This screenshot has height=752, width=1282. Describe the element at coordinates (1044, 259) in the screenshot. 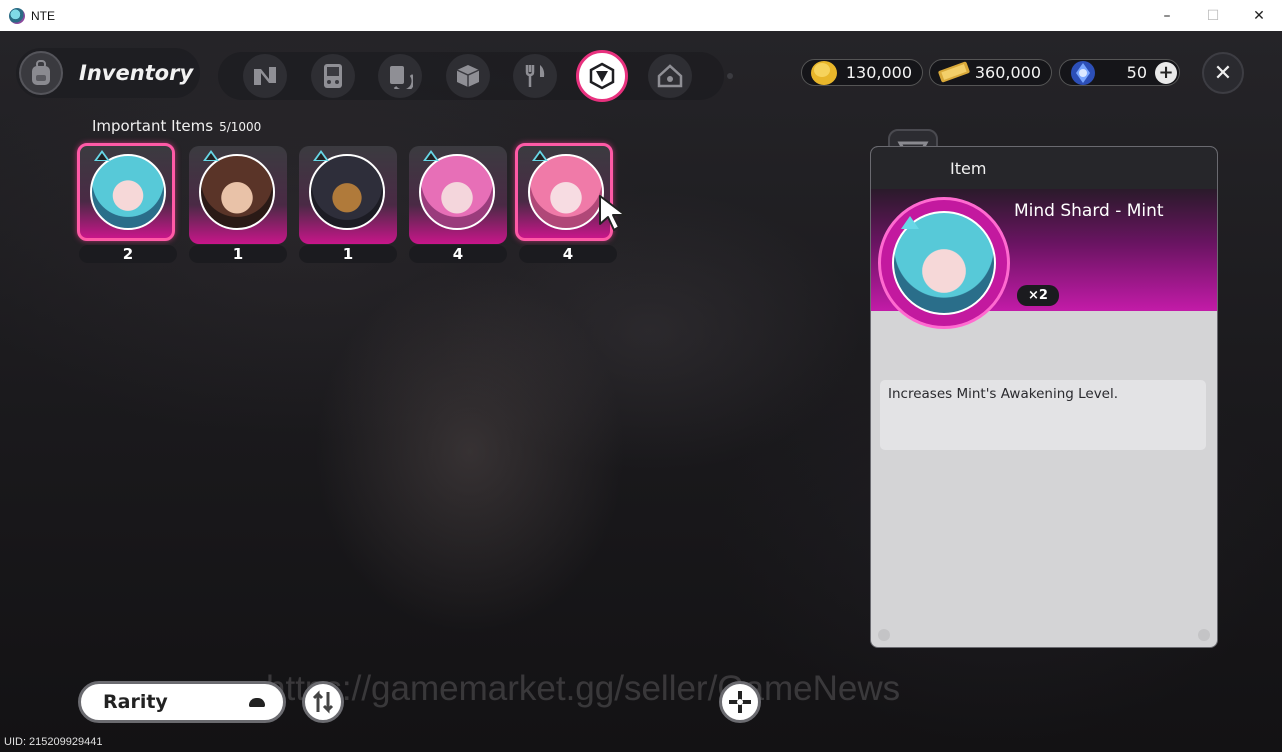

I see `detail-banner: Mind Shard - Mint ×2` at that location.